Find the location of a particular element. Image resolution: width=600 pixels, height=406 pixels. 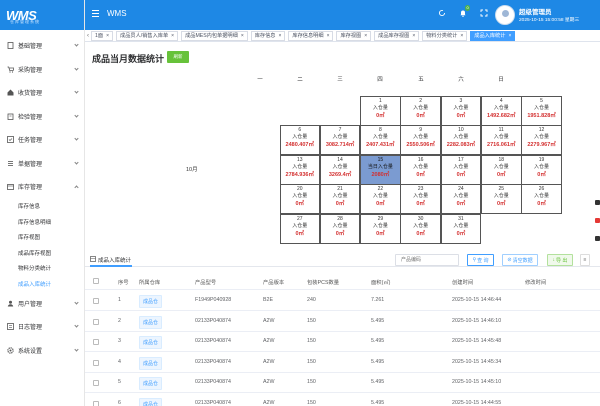

tab-mes-detail: 成品MES内包单据明细 × is located at coordinates (214, 35).